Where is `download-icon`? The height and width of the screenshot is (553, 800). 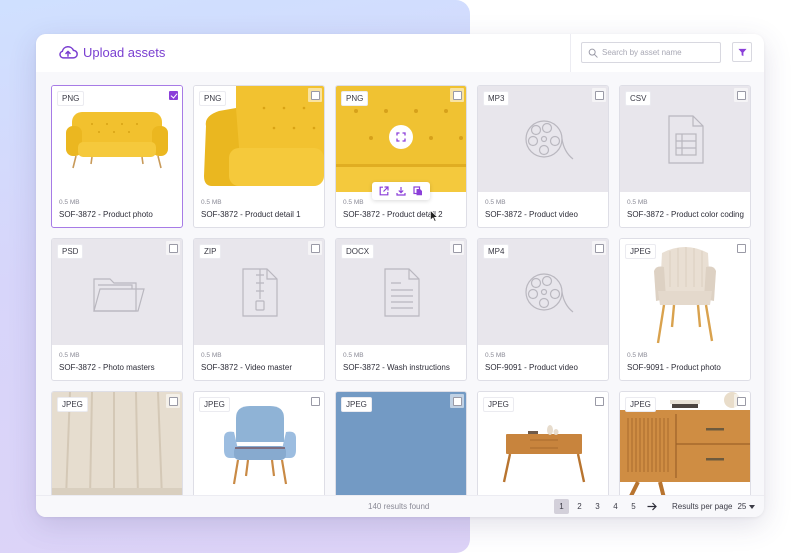 download-icon is located at coordinates (401, 191).